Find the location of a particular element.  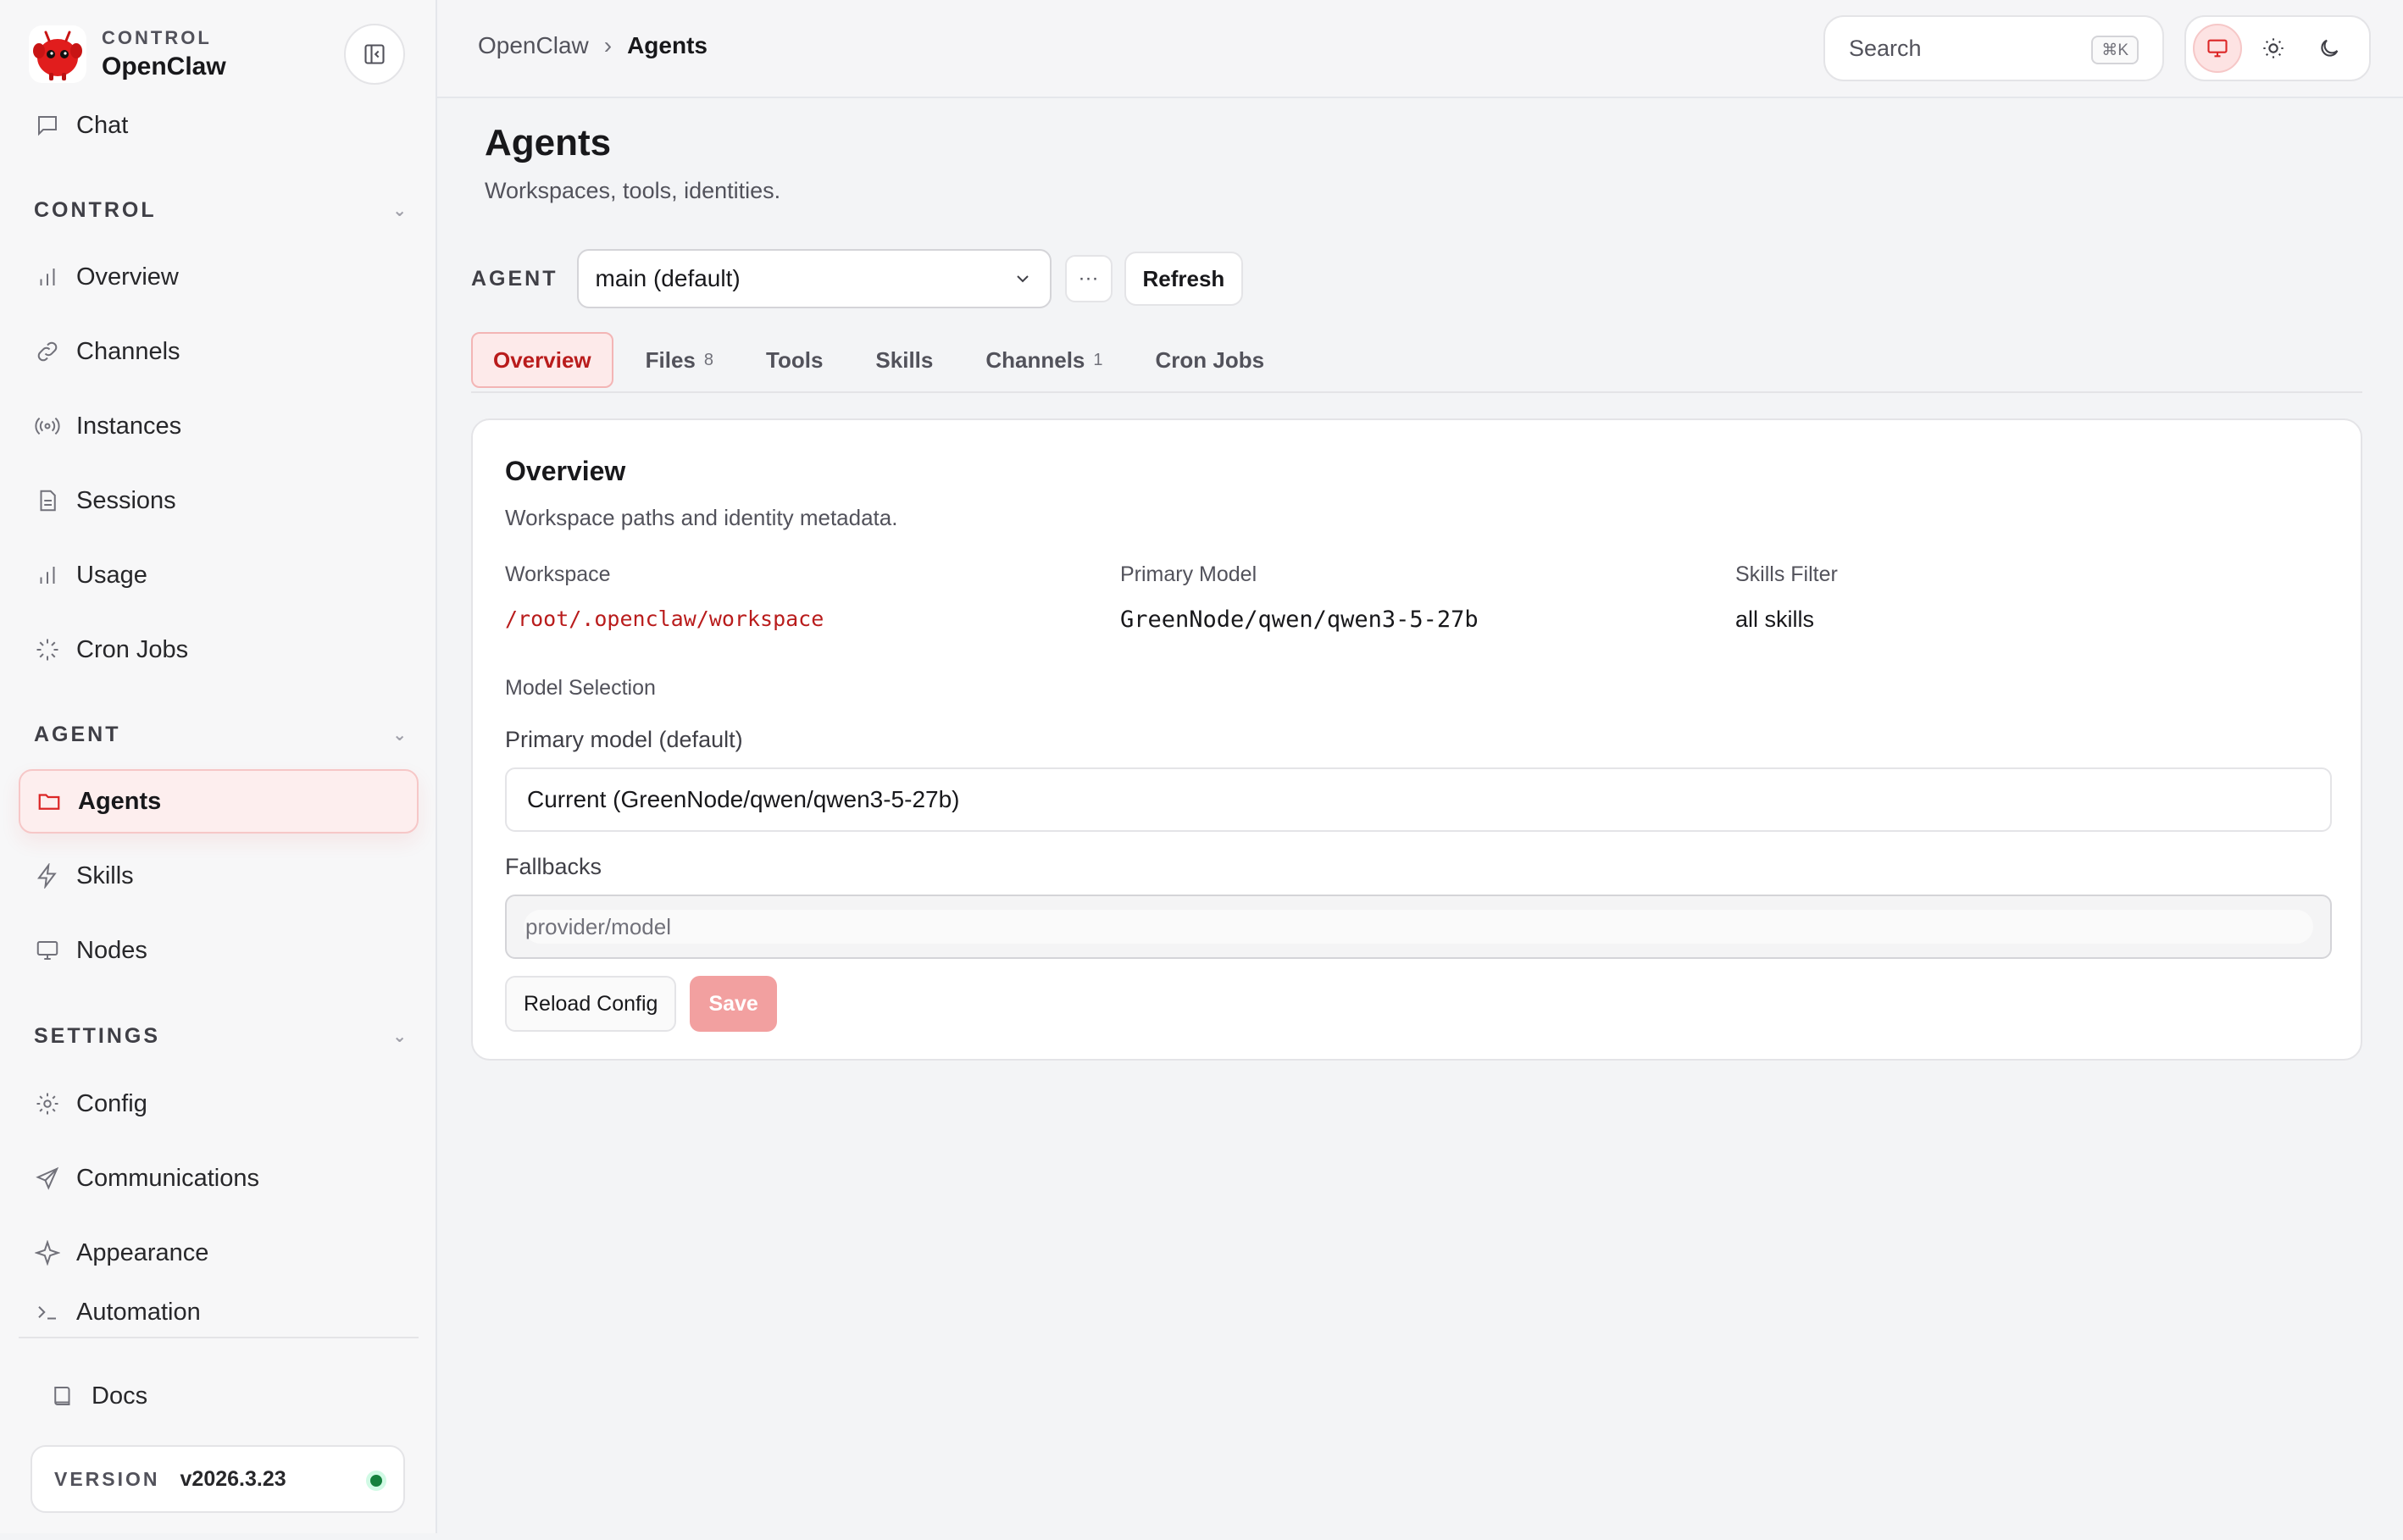

primary-model-select: Current (GreenNode/qwen/qwen3-5-27b) is located at coordinates (1418, 799).